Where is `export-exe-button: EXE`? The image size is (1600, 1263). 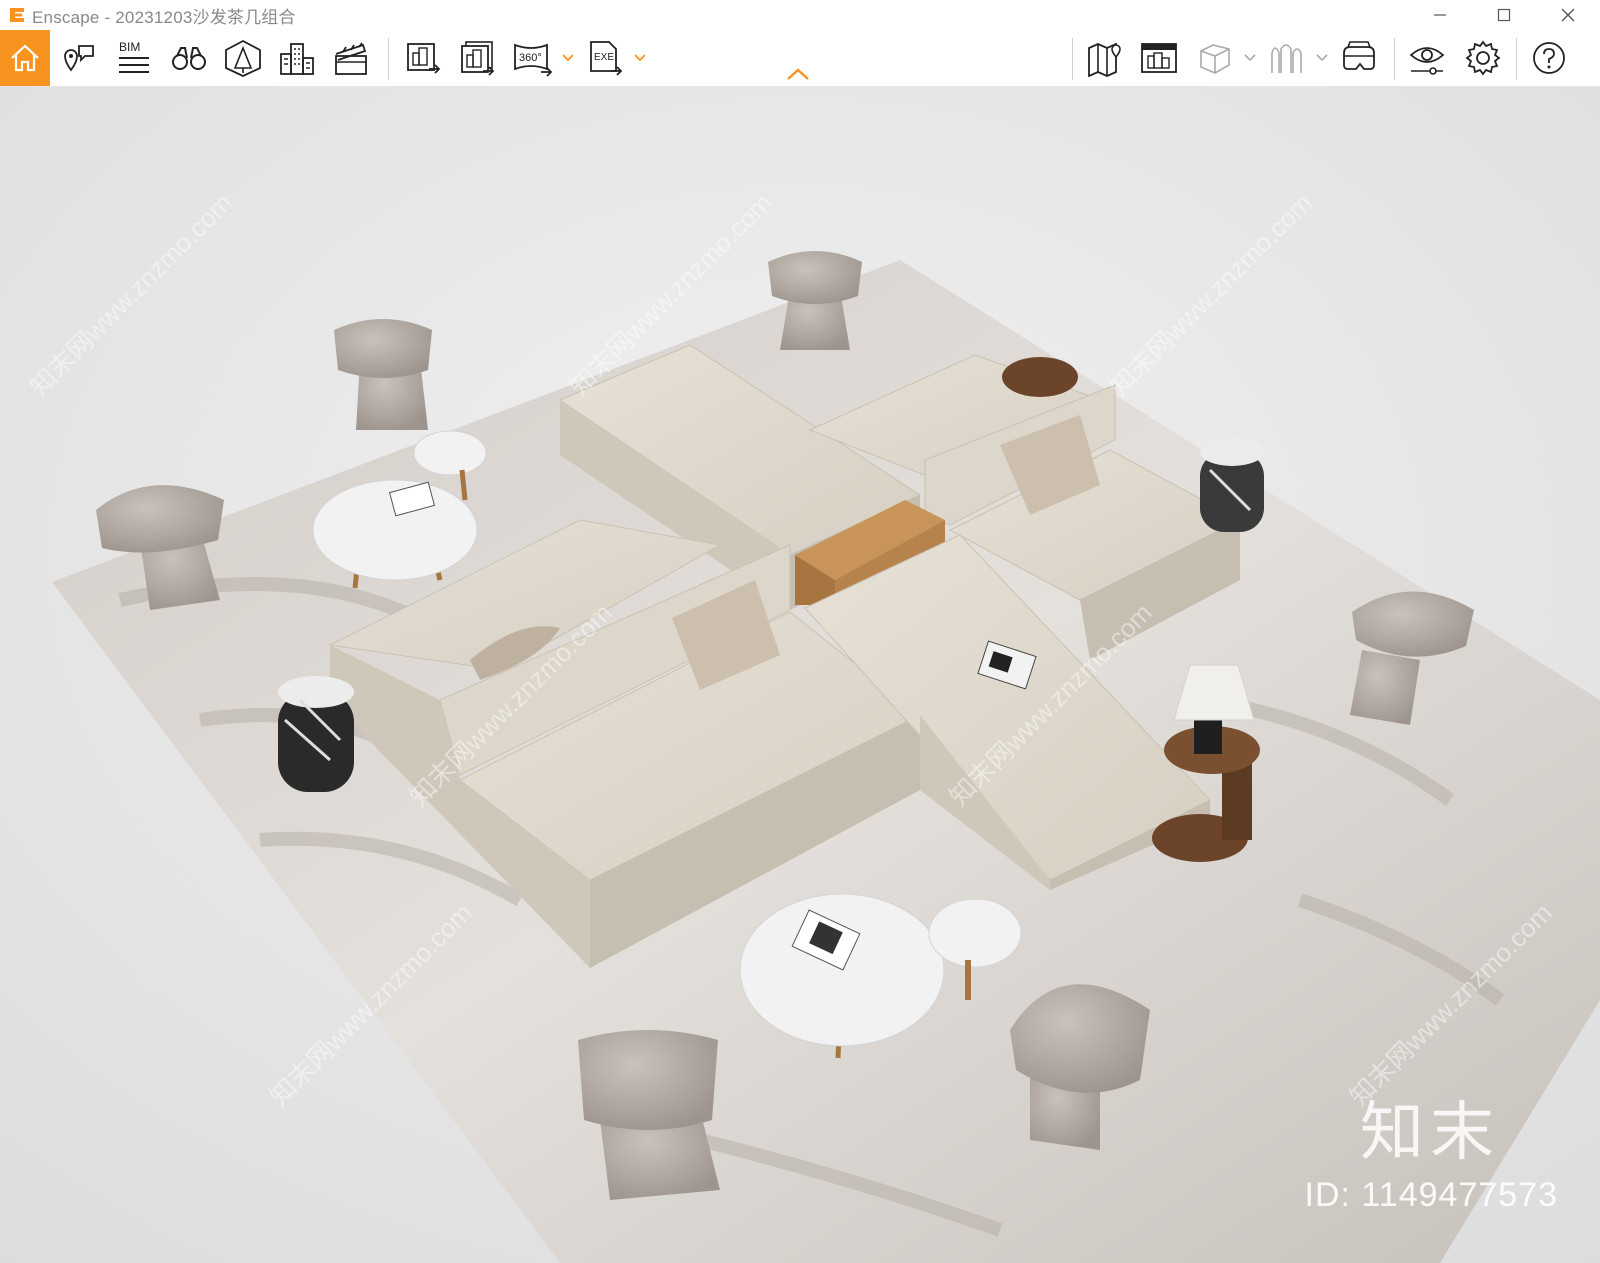
export-exe-button: EXE is located at coordinates (605, 58).